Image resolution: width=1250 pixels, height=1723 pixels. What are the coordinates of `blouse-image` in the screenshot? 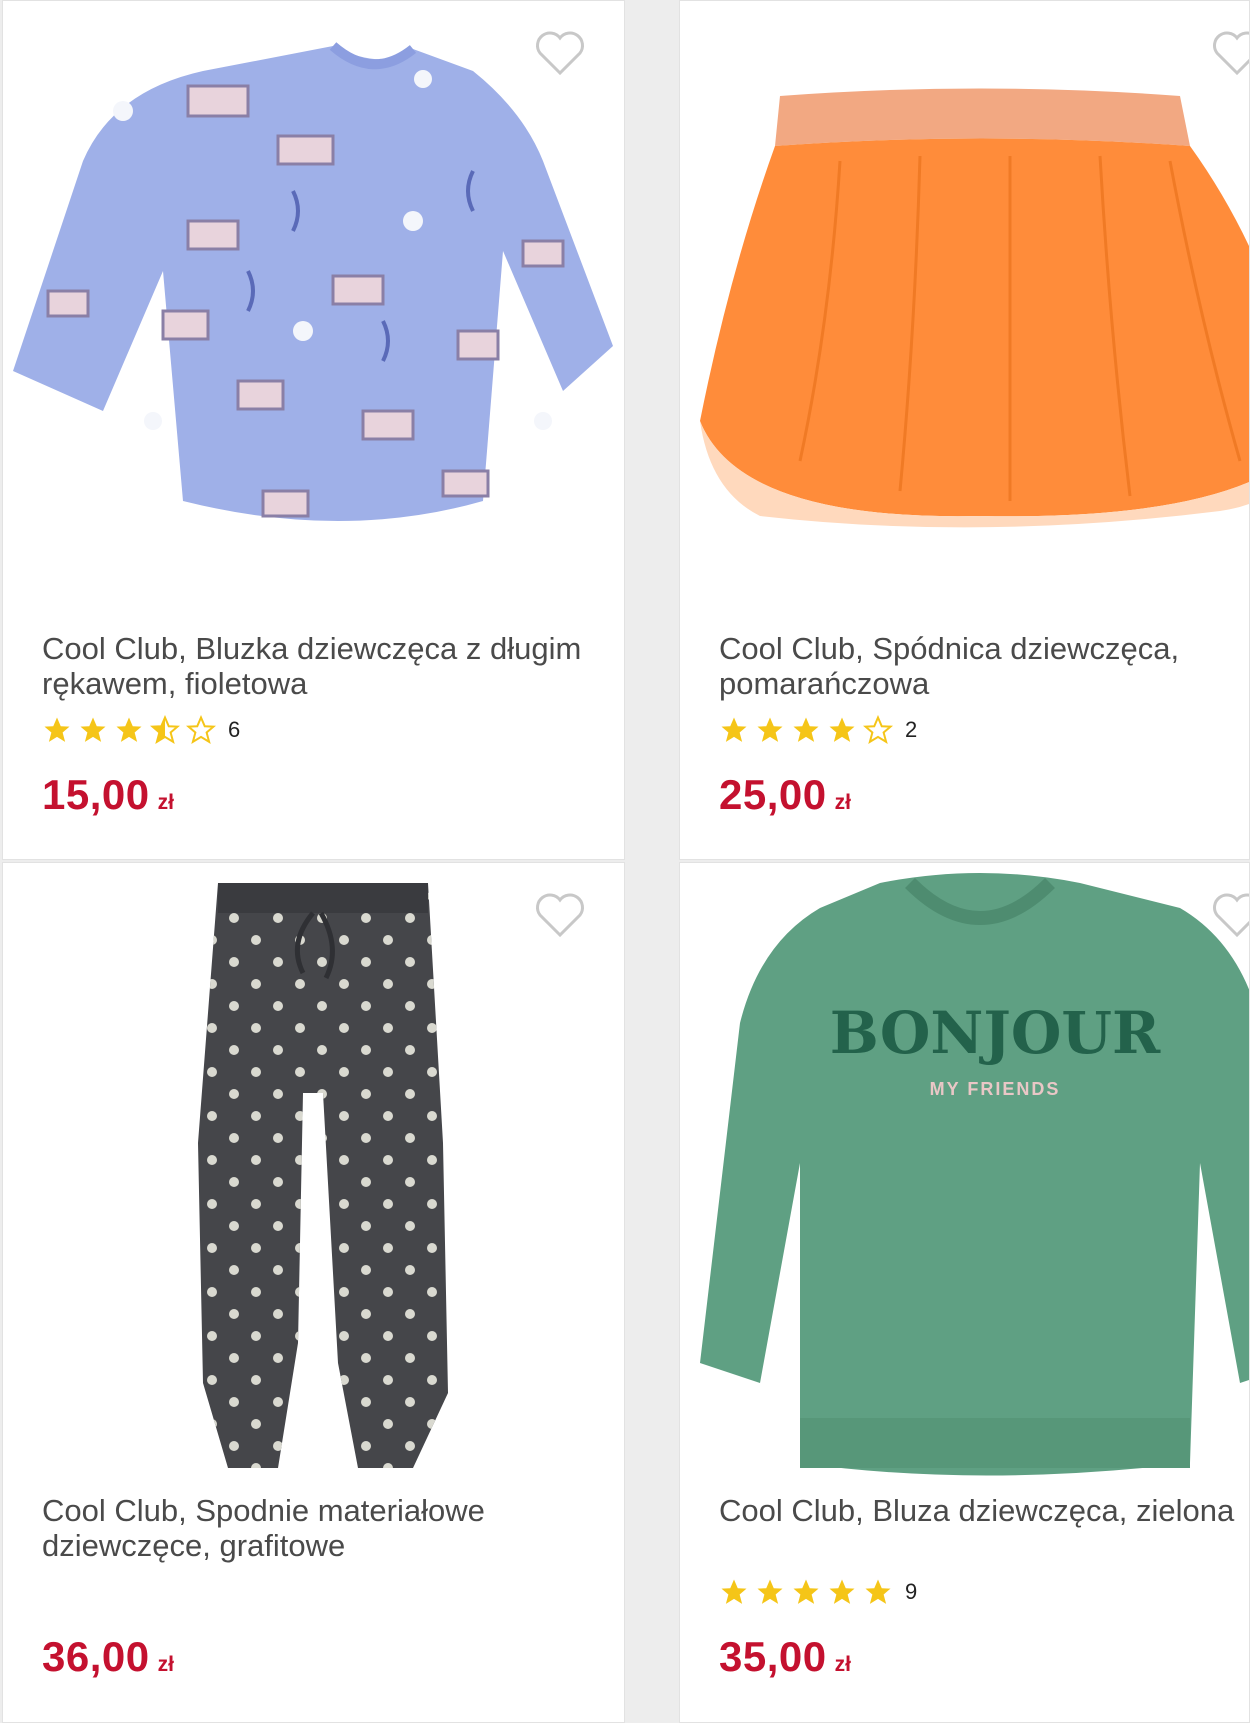 It's located at (313, 281).